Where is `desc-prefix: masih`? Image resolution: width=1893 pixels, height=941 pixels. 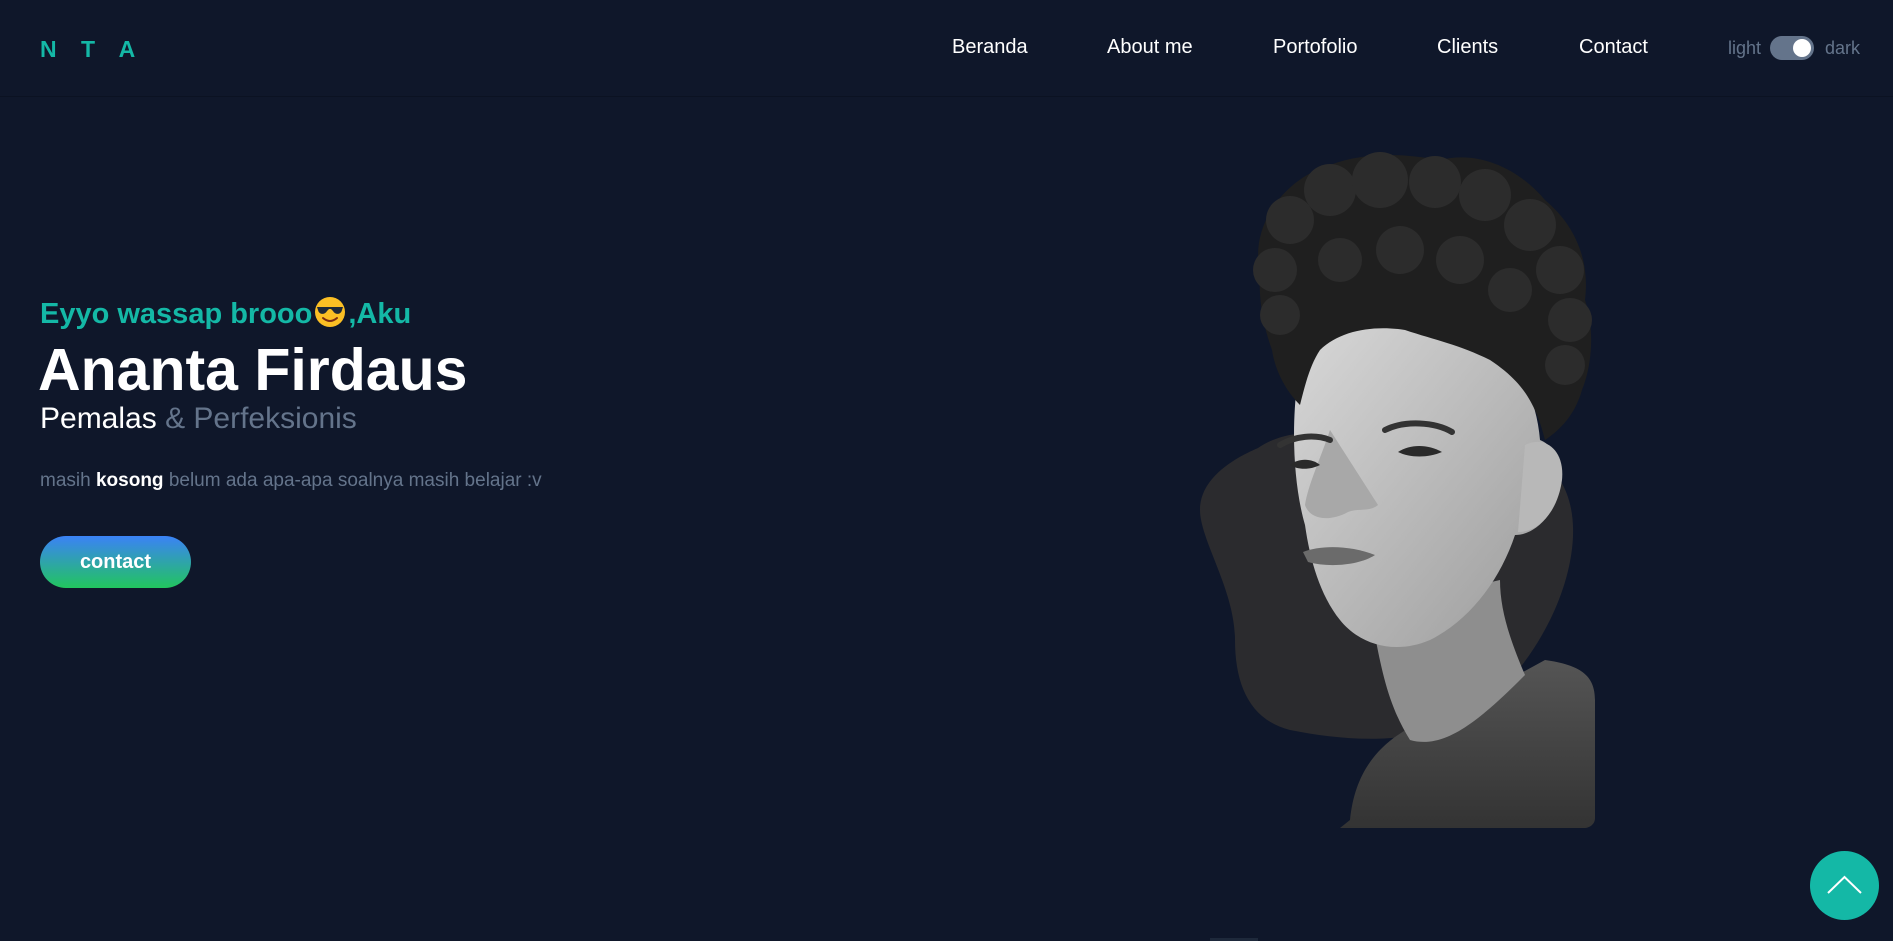 desc-prefix: masih is located at coordinates (65, 480).